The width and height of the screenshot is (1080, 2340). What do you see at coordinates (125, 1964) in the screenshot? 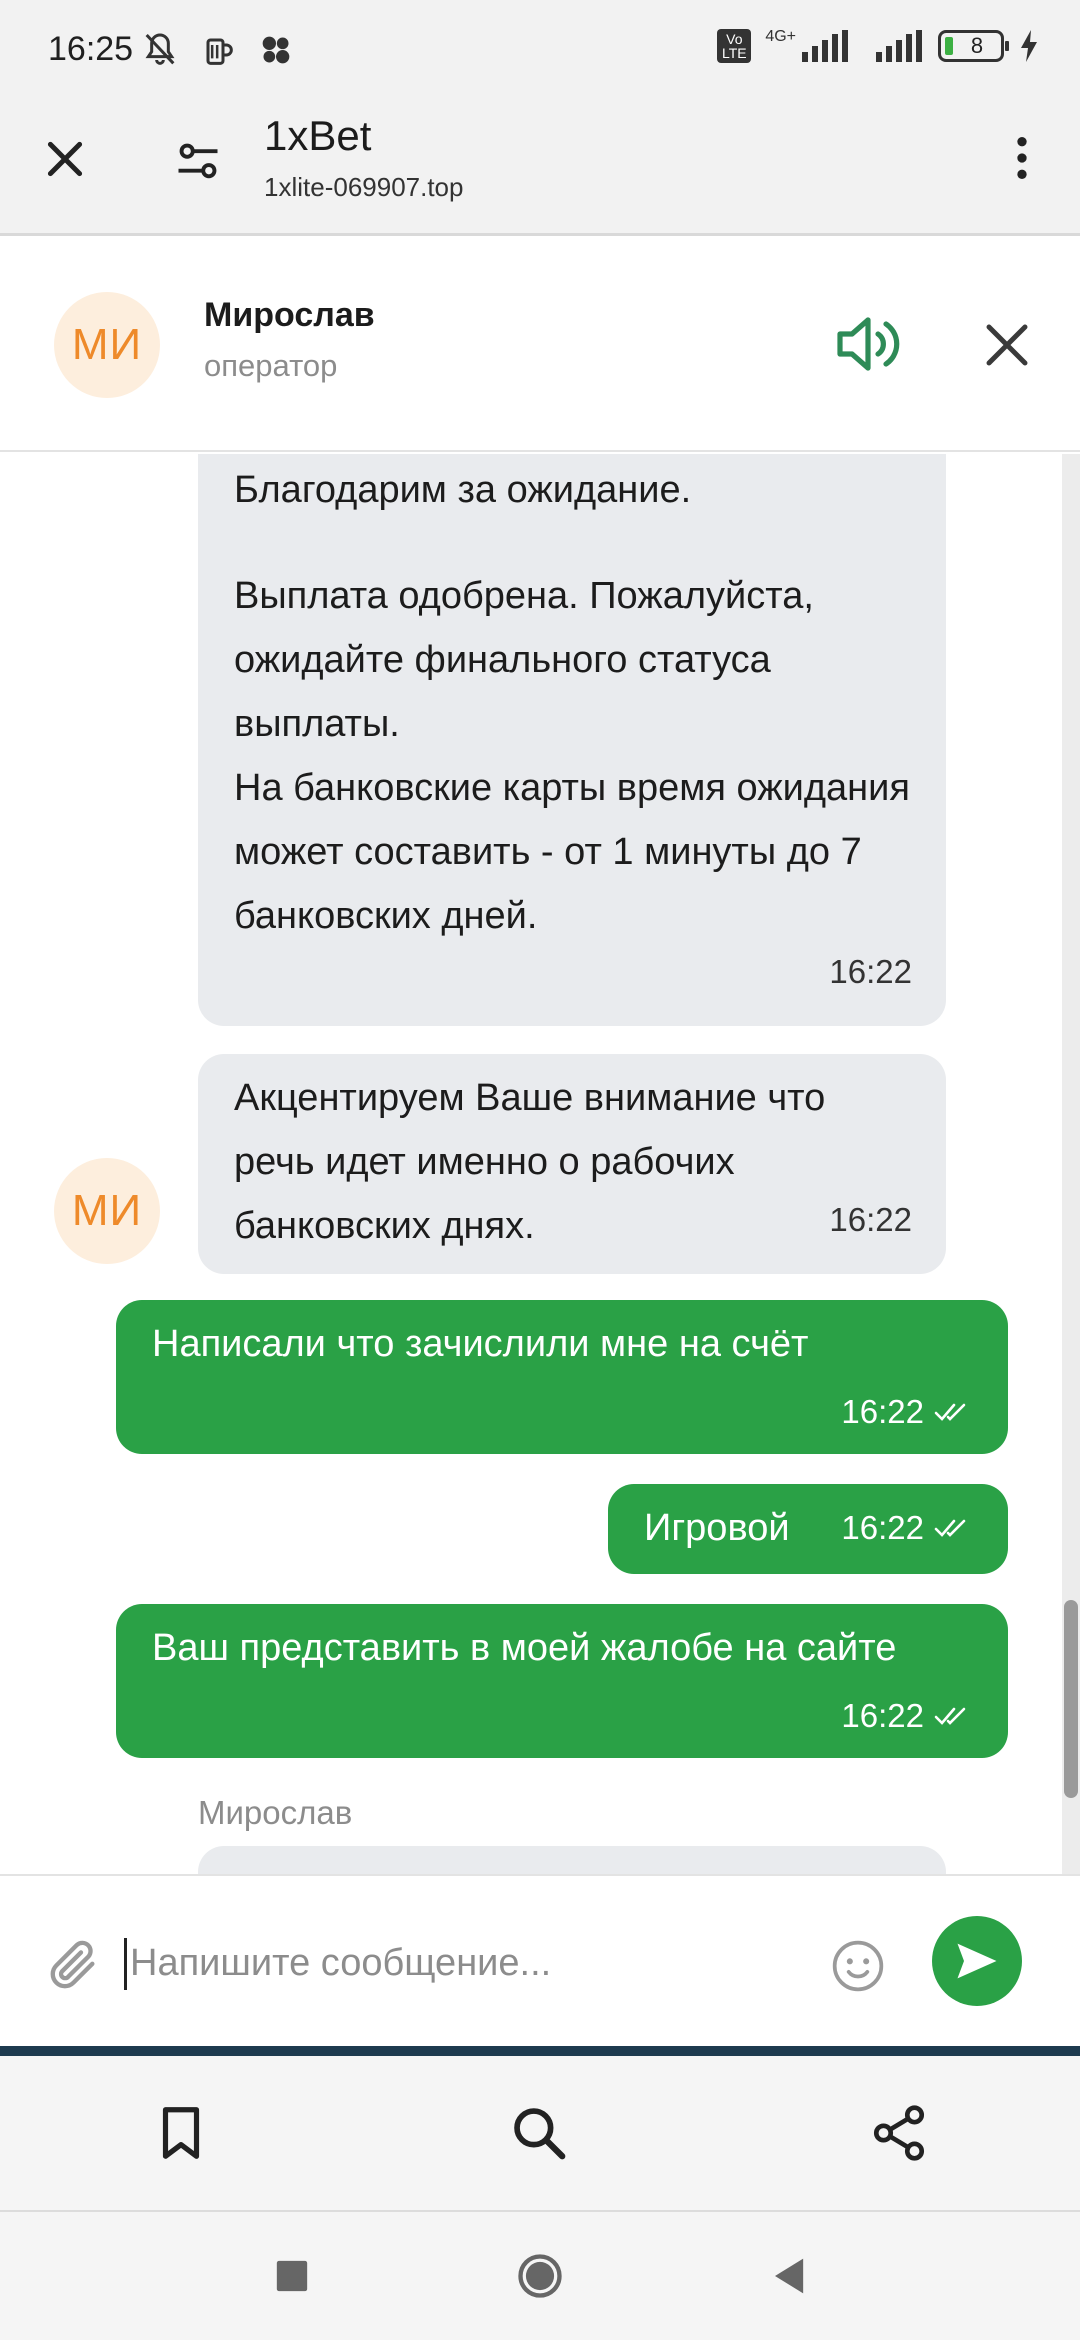
I see `text-cursor` at bounding box center [125, 1964].